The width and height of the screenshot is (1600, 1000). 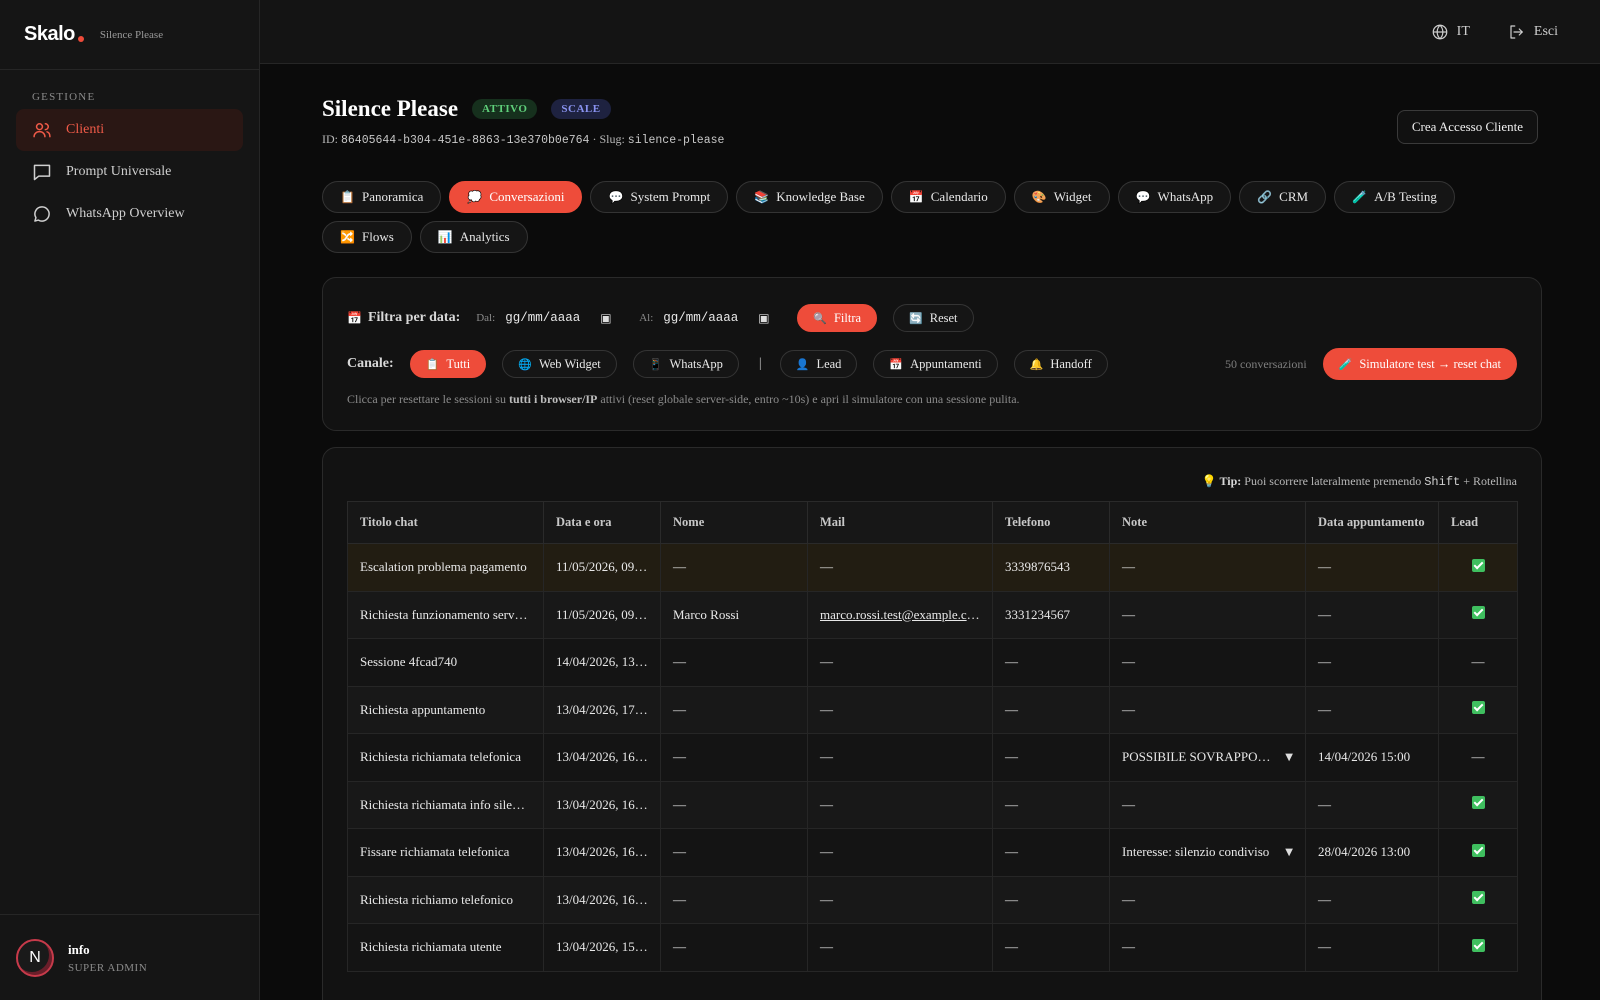 I want to click on calendar-icon: 📅, so click(x=354, y=318).